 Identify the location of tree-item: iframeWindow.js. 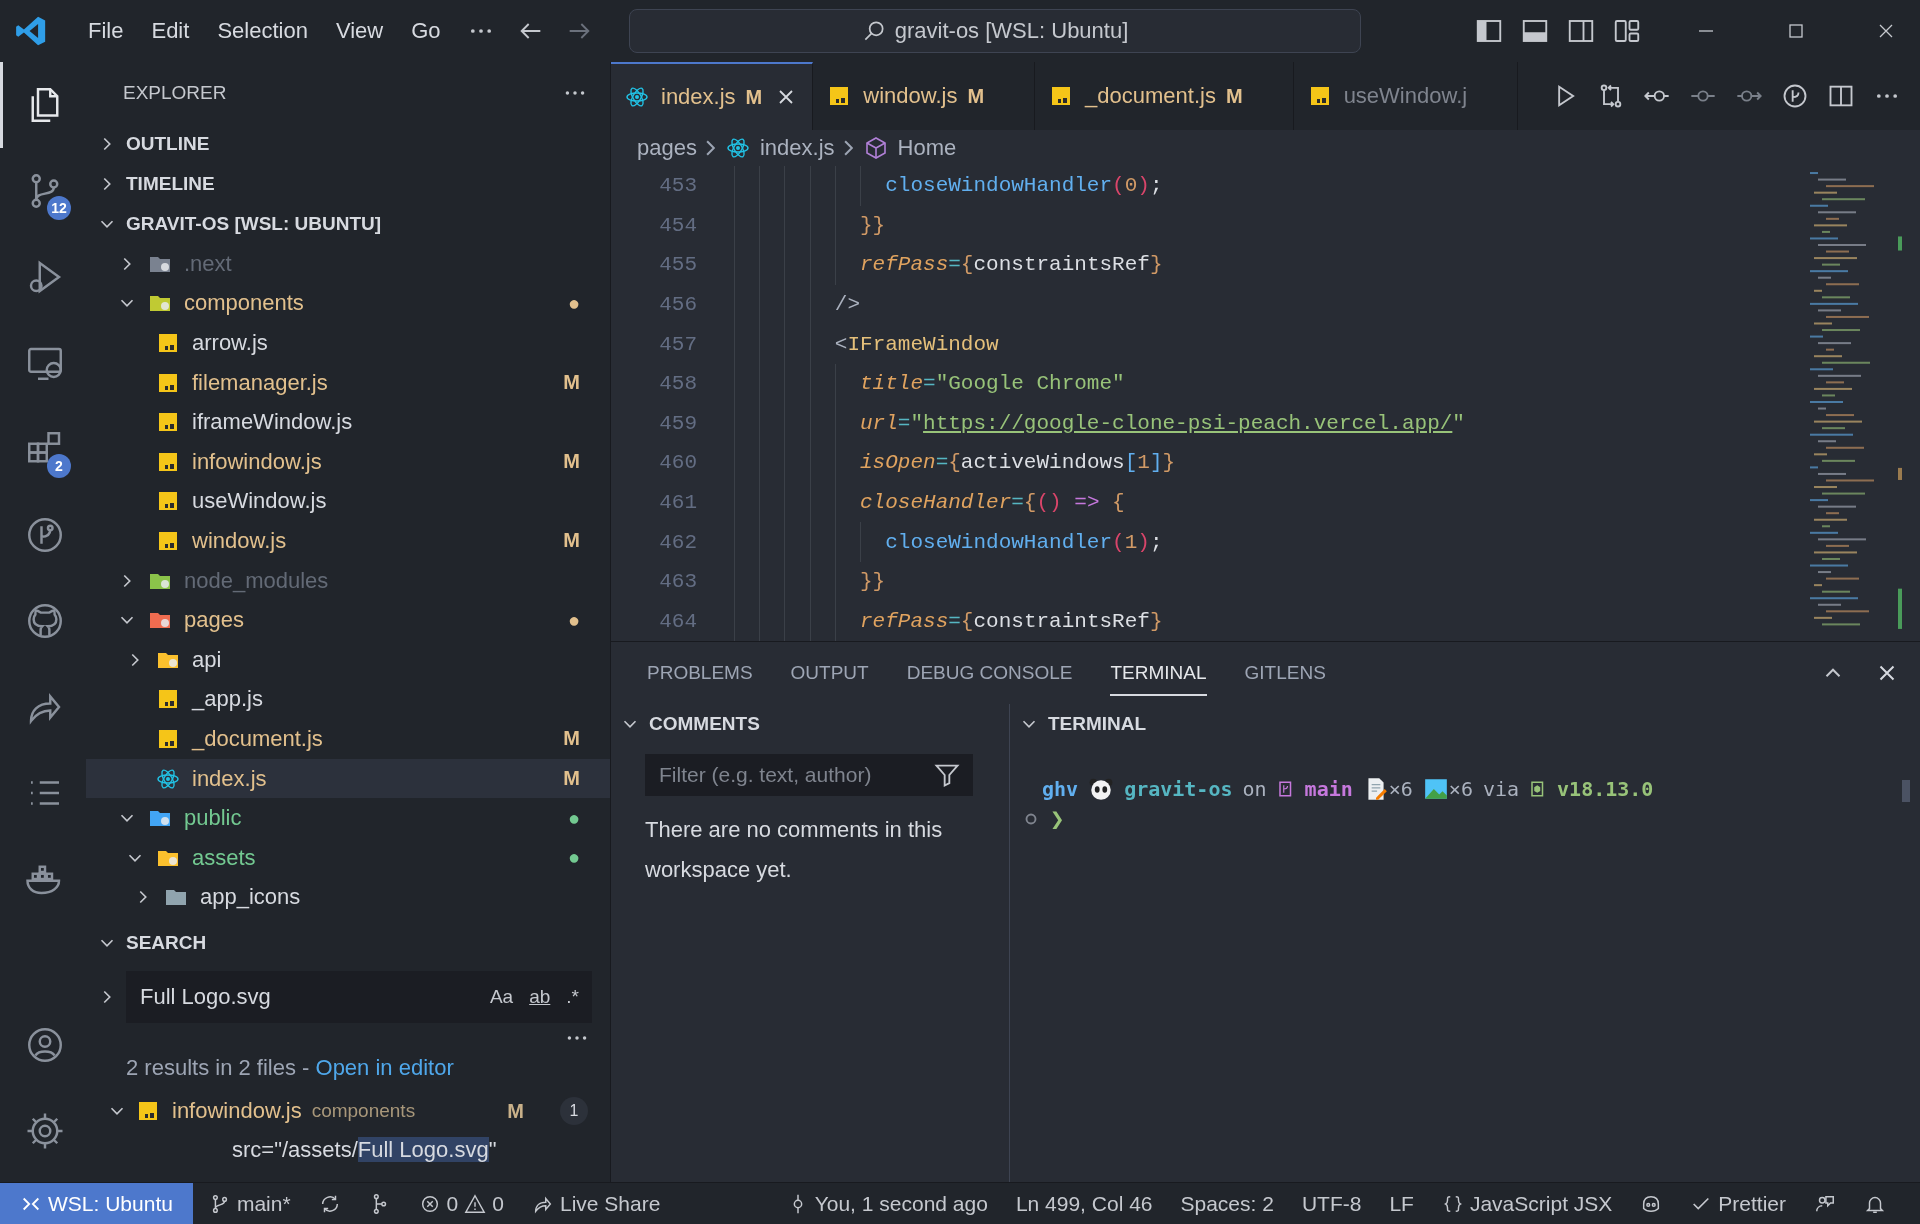
(348, 422).